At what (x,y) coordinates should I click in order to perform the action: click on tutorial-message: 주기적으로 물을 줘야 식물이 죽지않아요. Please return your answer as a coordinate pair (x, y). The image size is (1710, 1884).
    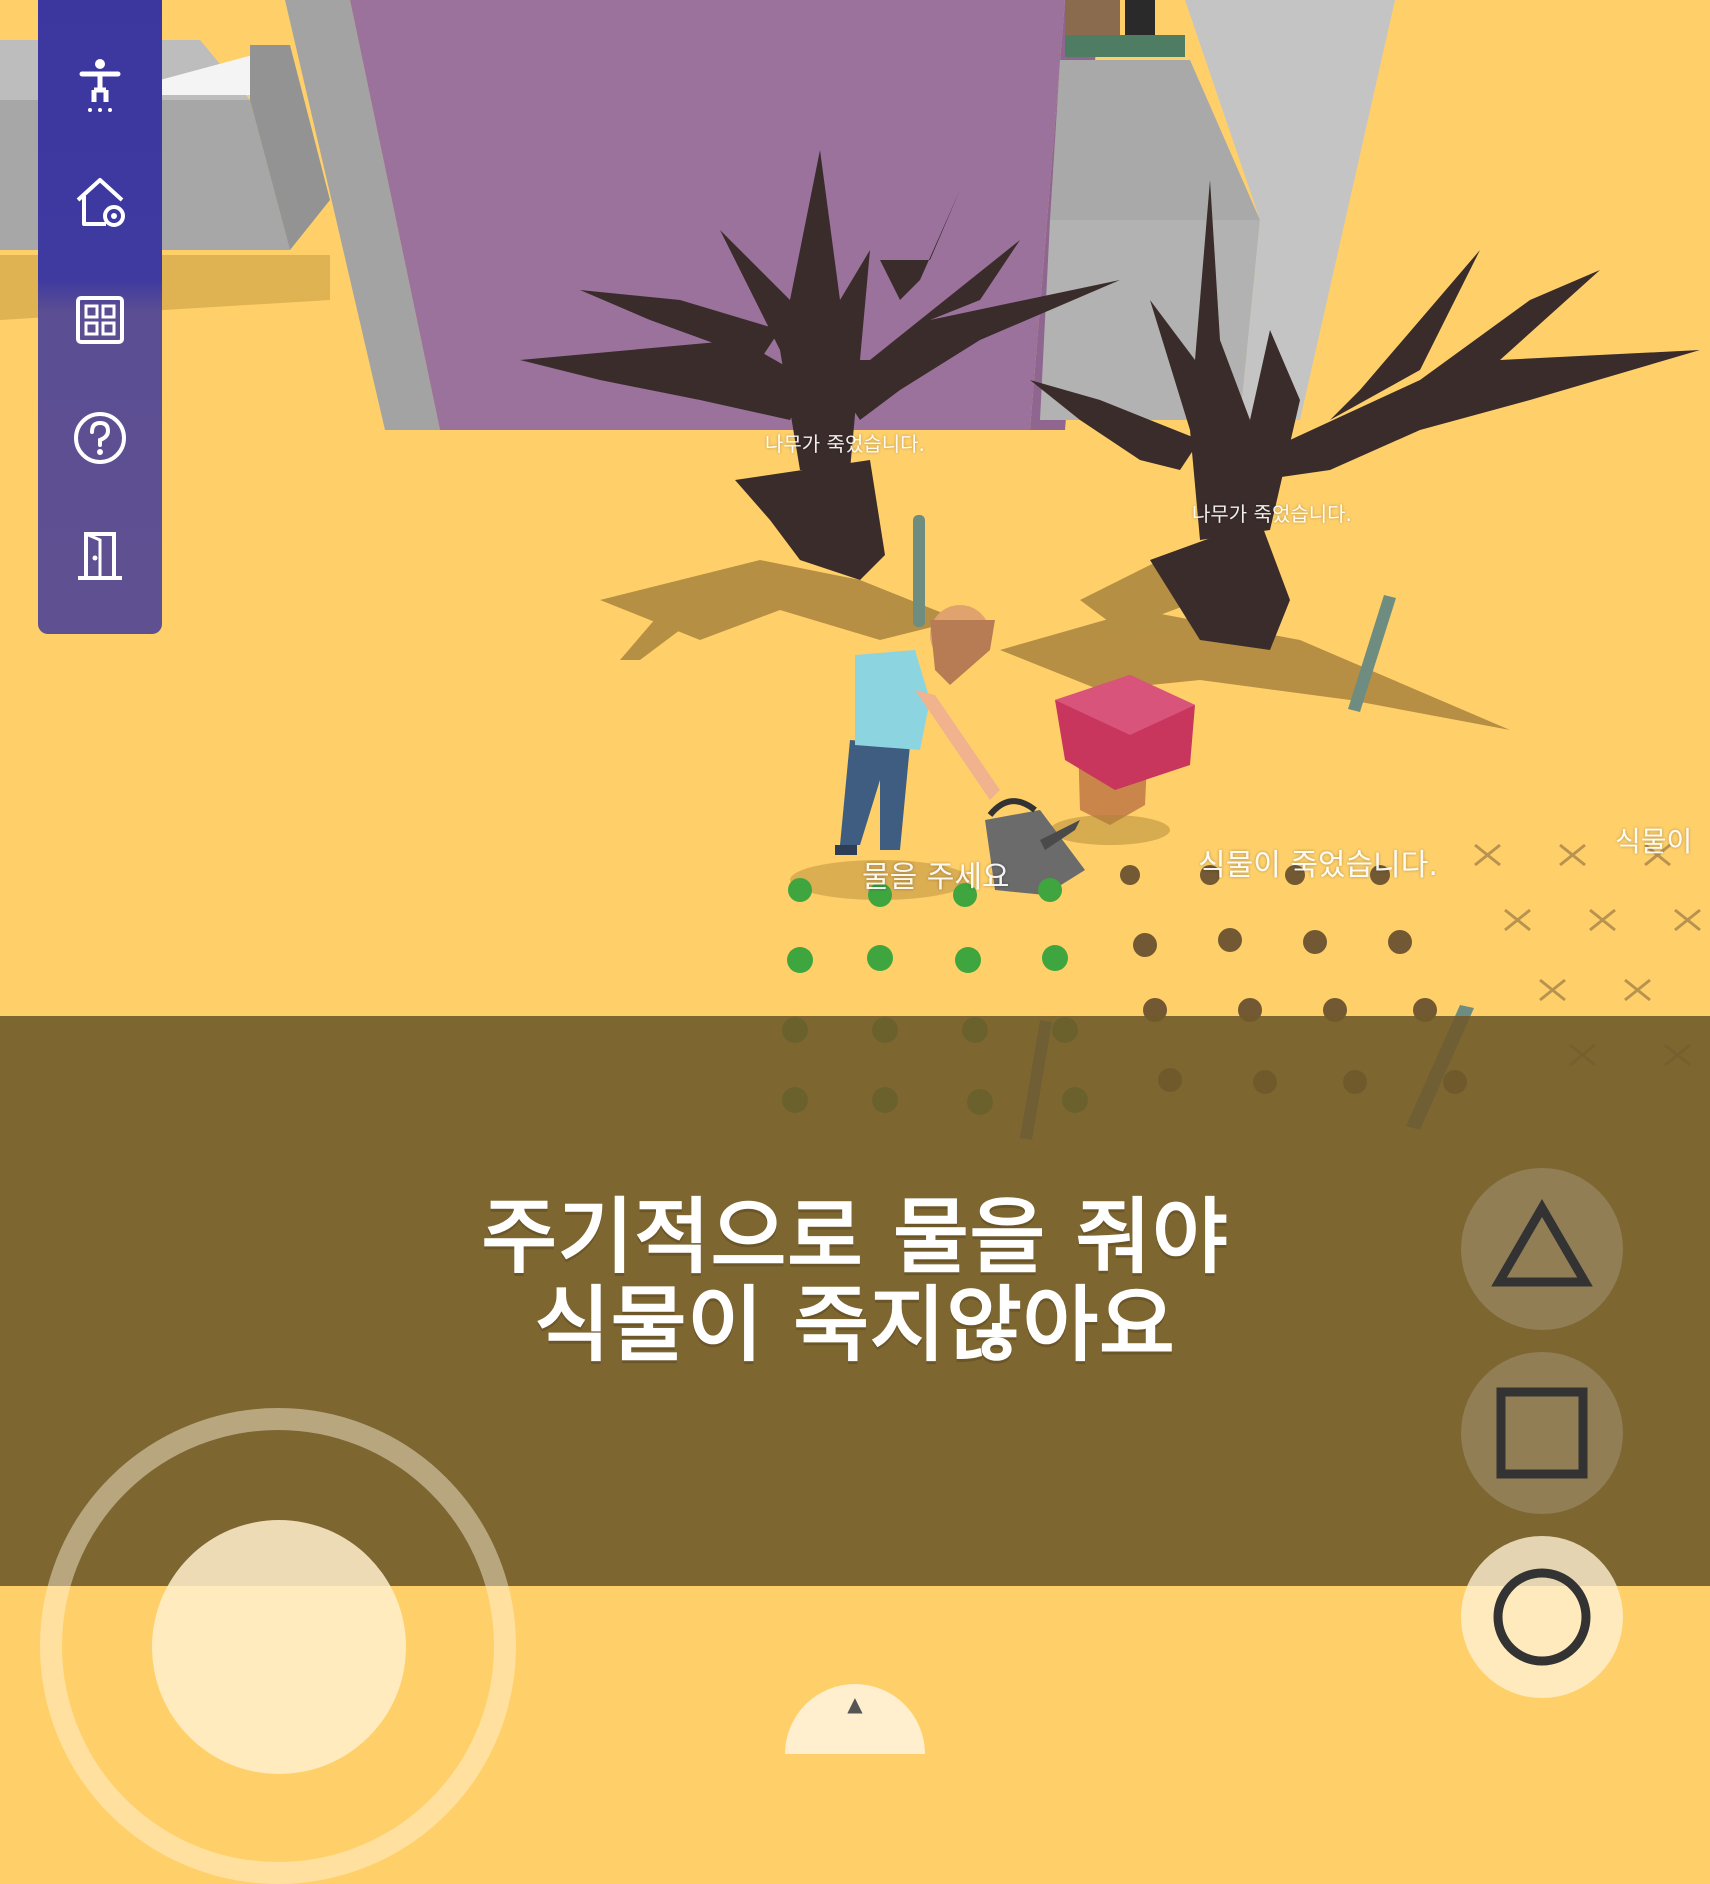
    Looking at the image, I should click on (855, 1282).